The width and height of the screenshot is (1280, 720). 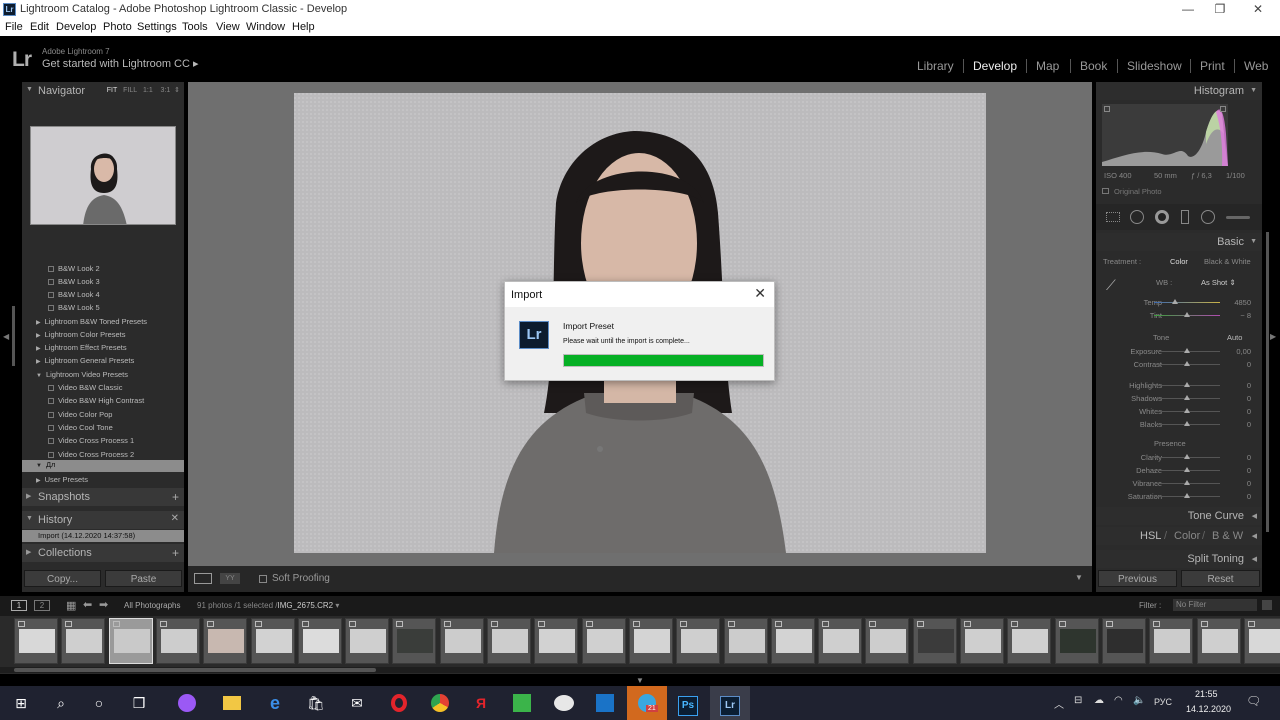 I want to click on page-2-button: 2, so click(x=42, y=605).